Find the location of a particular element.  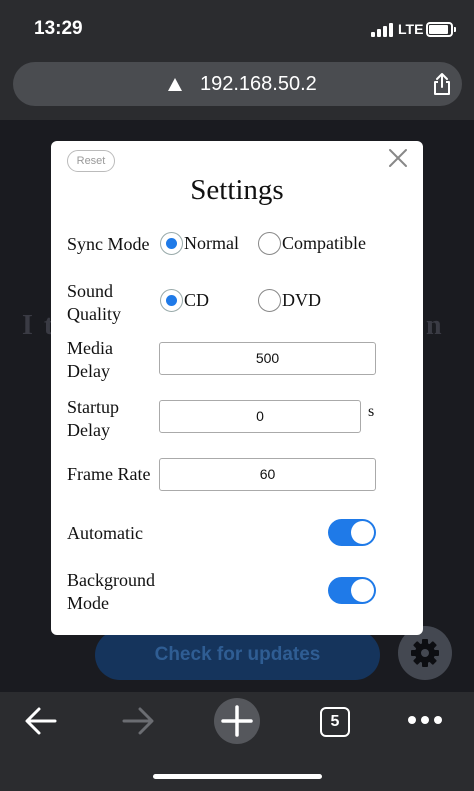

new-tab-button is located at coordinates (237, 721).